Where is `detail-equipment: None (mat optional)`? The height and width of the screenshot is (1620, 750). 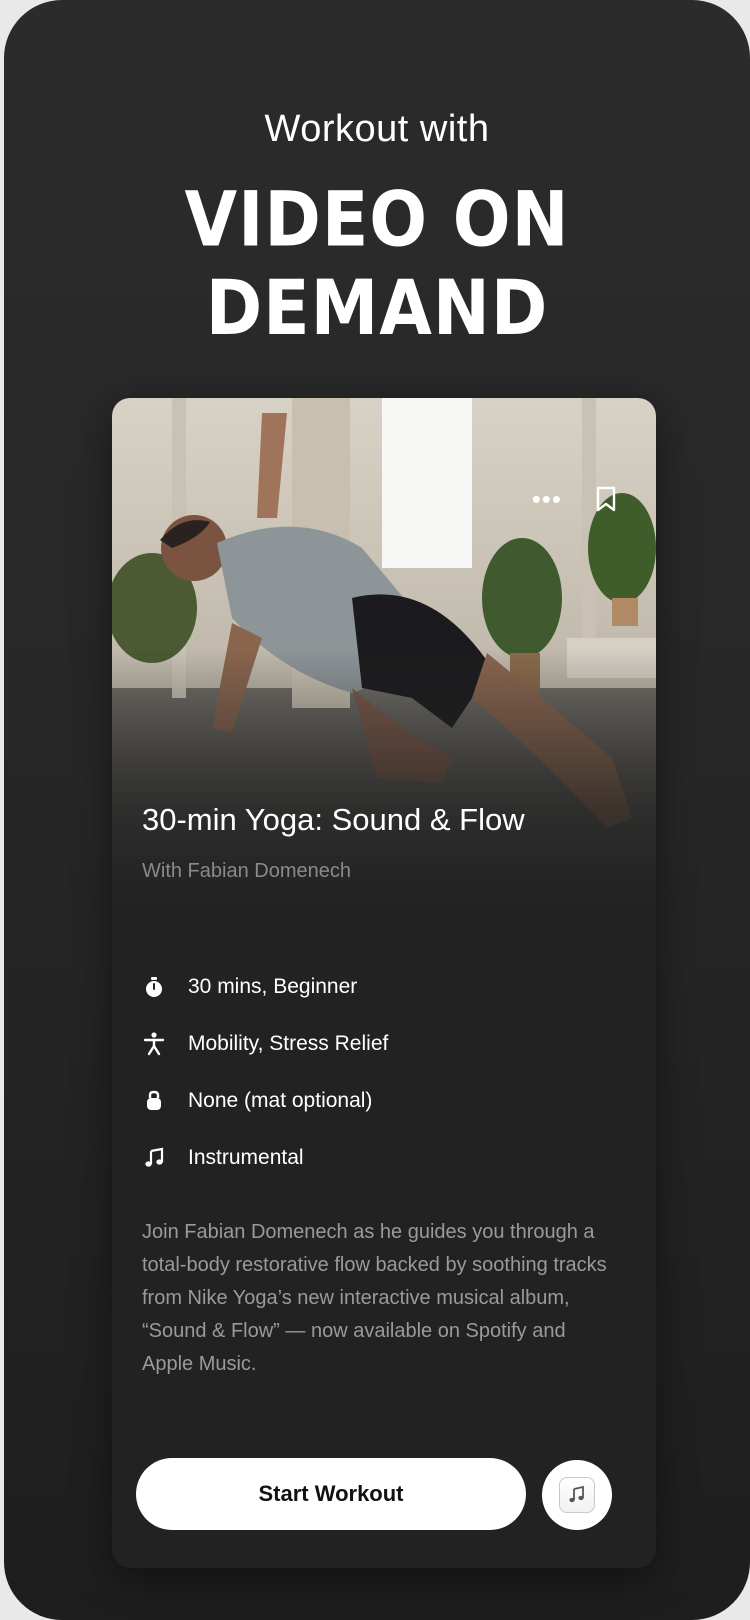 detail-equipment: None (mat optional) is located at coordinates (265, 1100).